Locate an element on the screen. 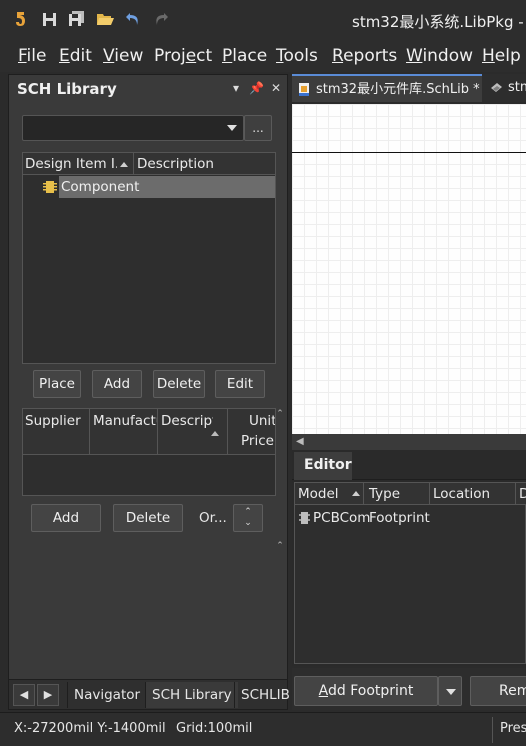  order-stepper: ⌃ ⌄ is located at coordinates (248, 518).